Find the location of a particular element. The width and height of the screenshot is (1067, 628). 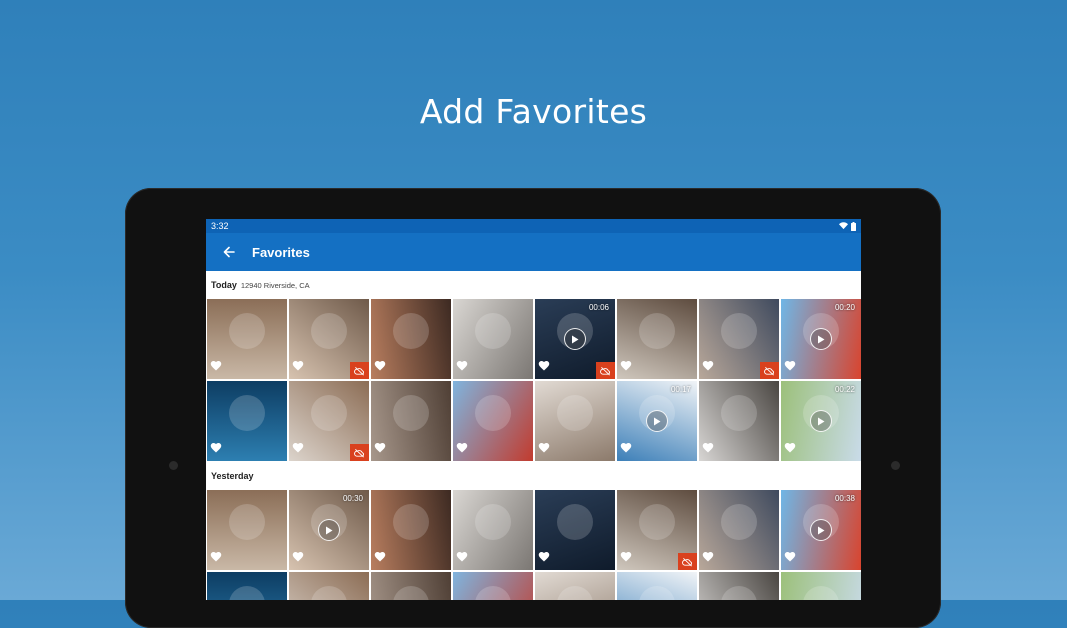

photo-tile: 00:17 is located at coordinates (657, 421).